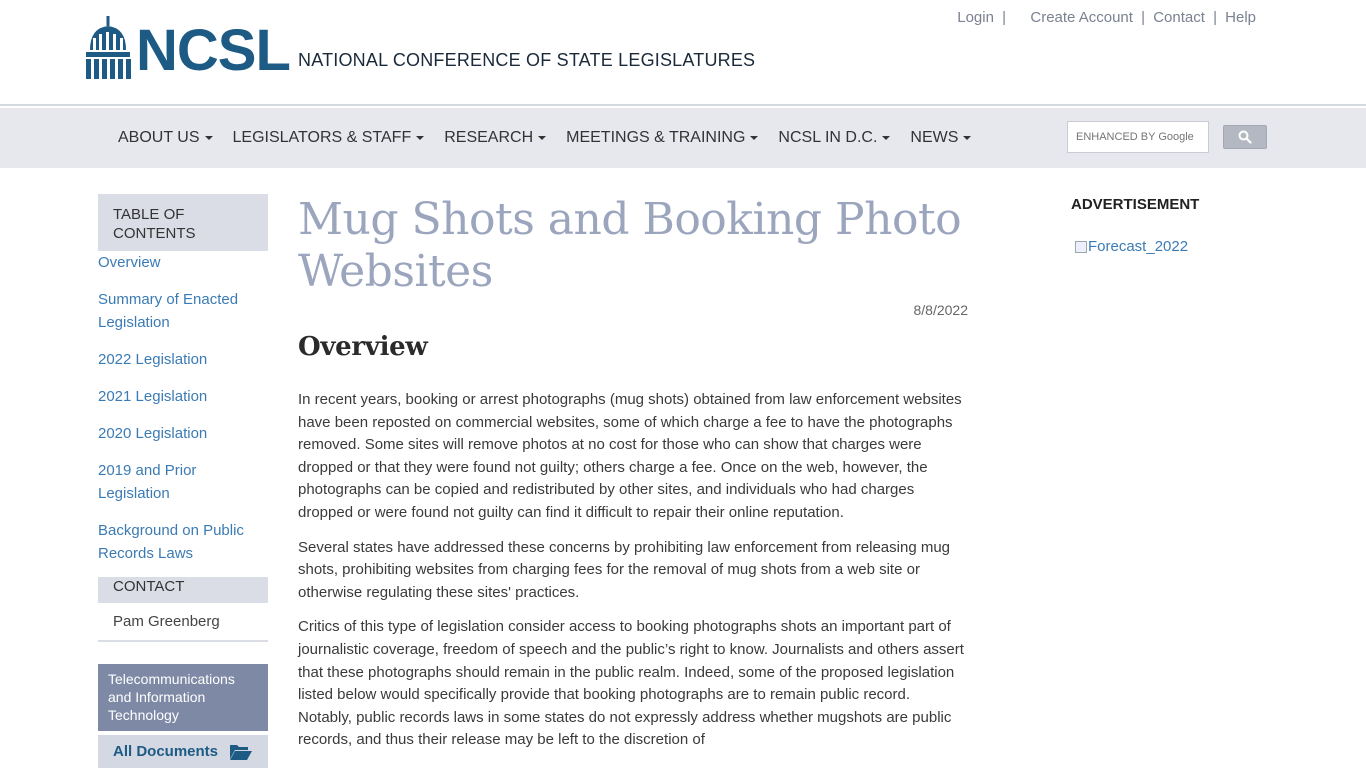 Image resolution: width=1366 pixels, height=768 pixels. I want to click on nav-item-label: ABOUT US, so click(159, 137).